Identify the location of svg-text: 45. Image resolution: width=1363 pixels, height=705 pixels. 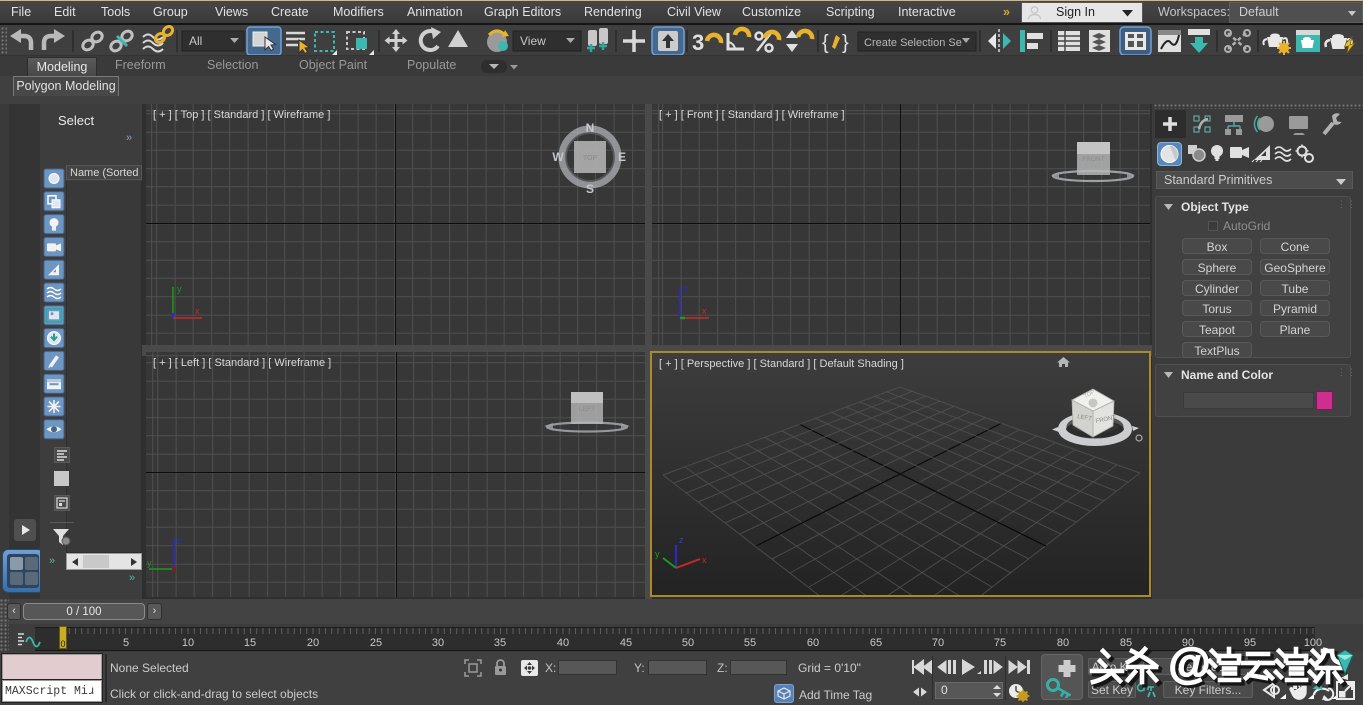
(626, 643).